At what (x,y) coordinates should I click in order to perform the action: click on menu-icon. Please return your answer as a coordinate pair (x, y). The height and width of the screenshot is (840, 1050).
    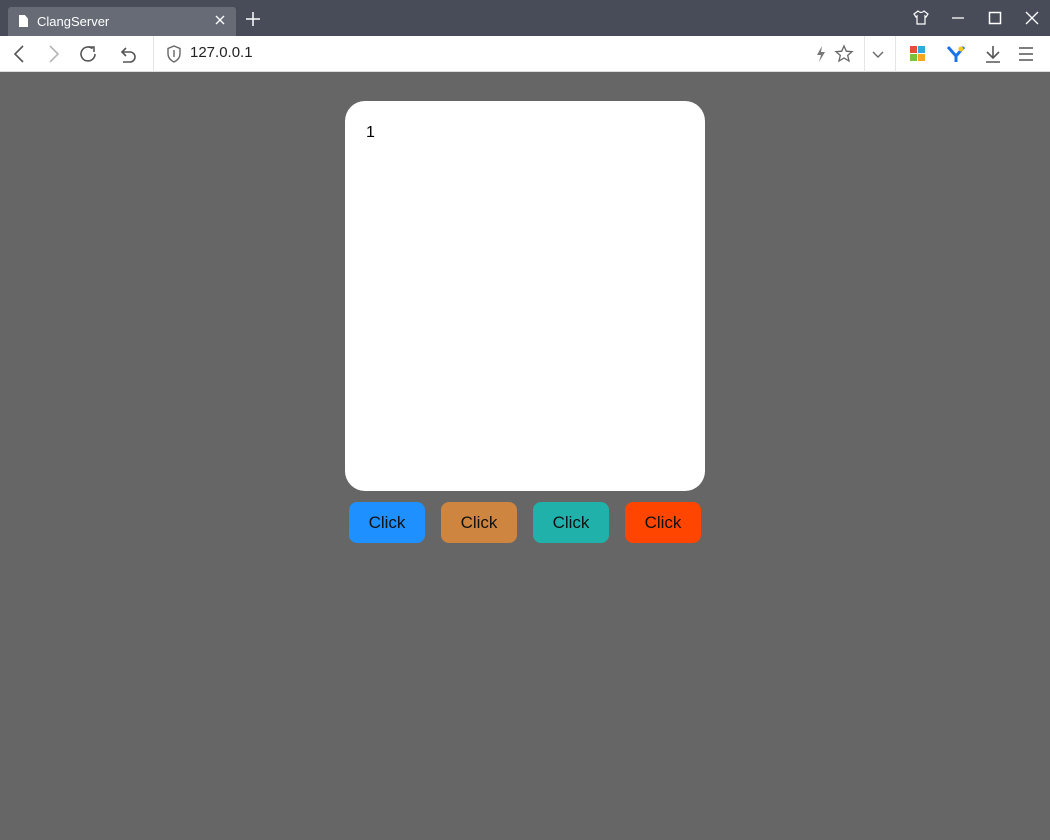
    Looking at the image, I should click on (1026, 54).